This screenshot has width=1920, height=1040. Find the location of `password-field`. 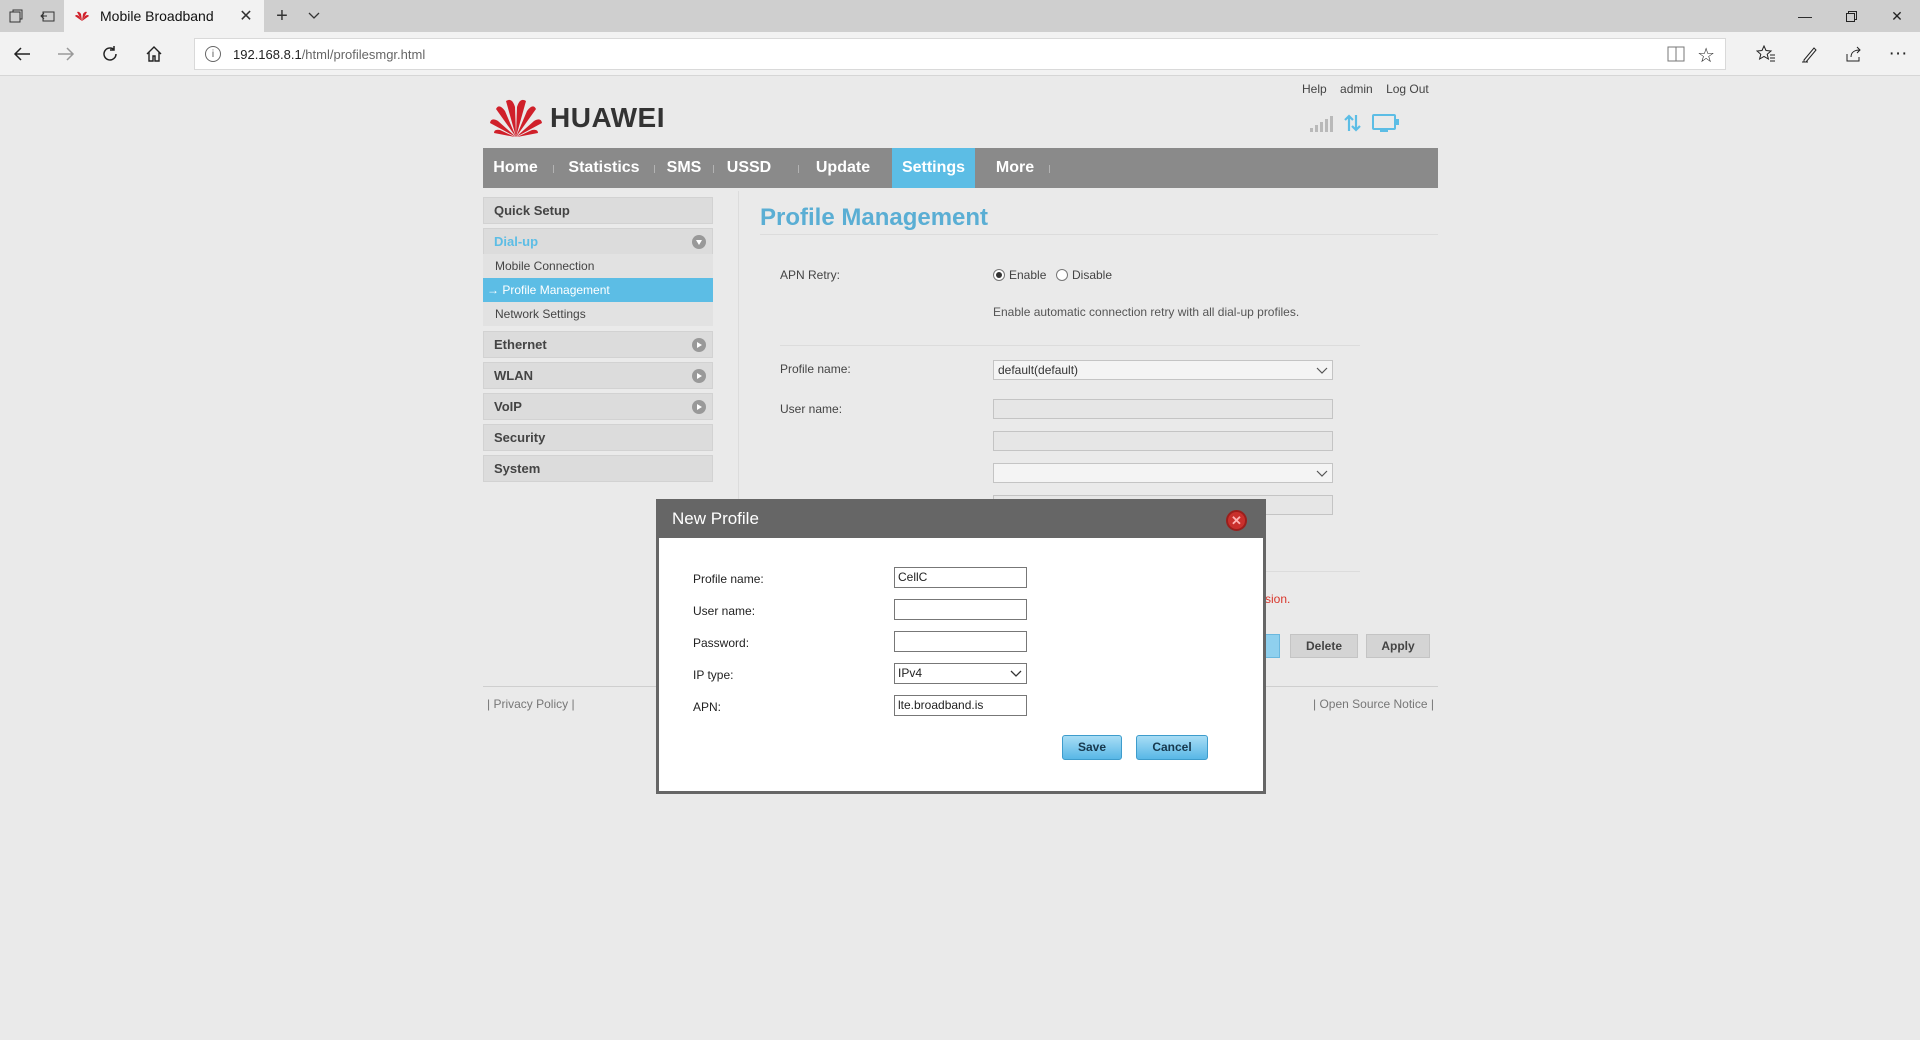

password-field is located at coordinates (1163, 441).